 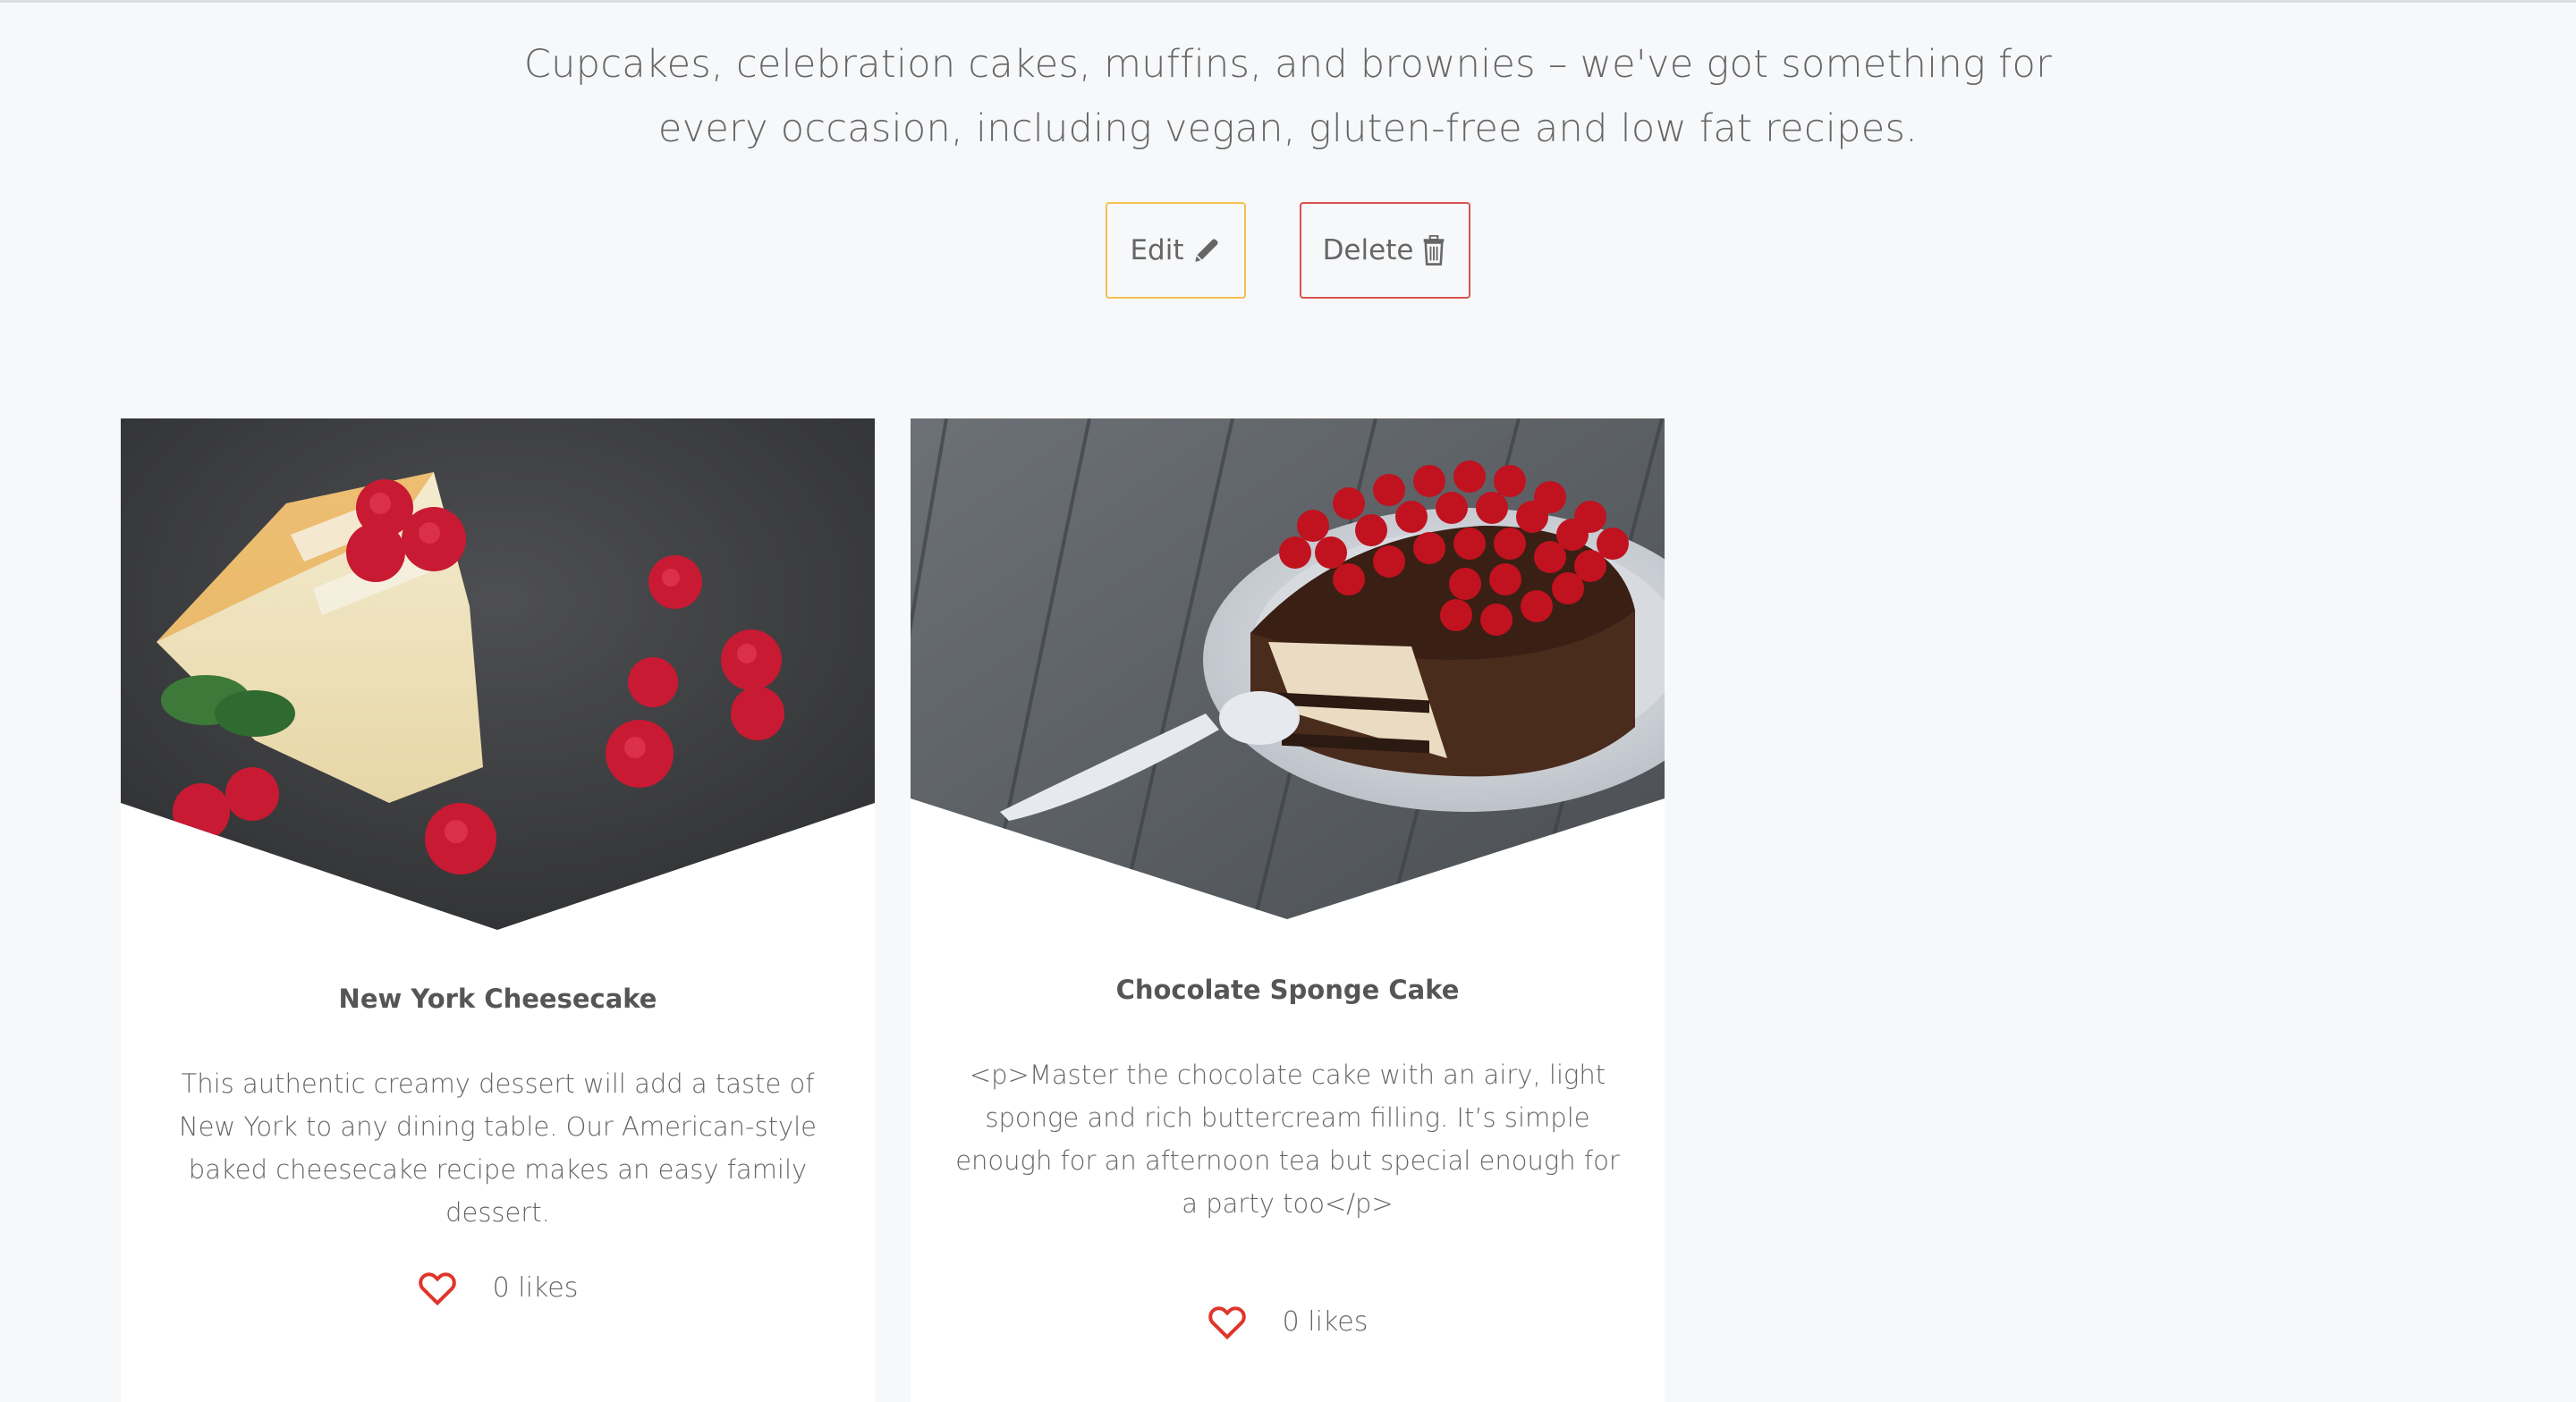 I want to click on recipe-title: Chocolate Sponge Cake, so click(x=1287, y=990).